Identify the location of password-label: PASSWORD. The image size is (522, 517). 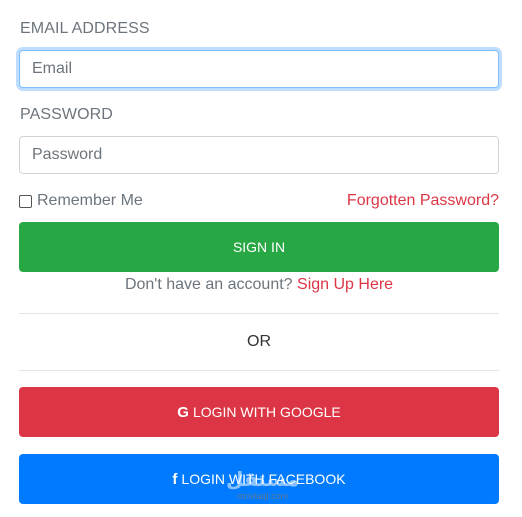
(66, 114).